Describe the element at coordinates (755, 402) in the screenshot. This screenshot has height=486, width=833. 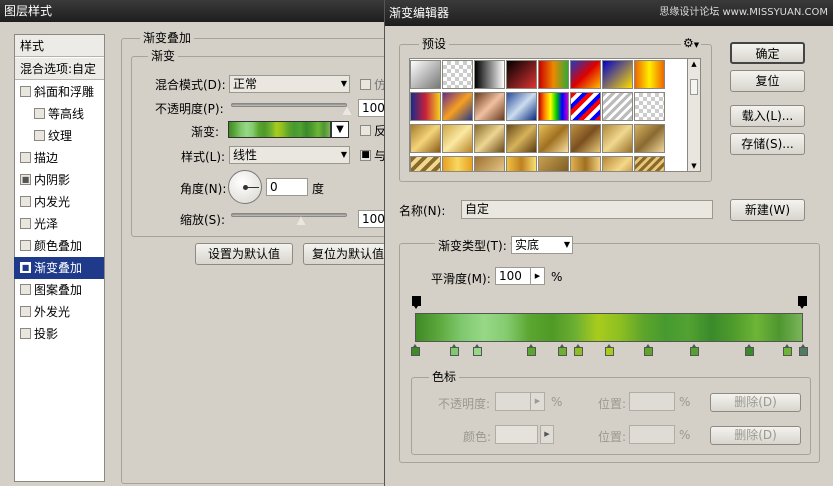
I see `stop-opacity-delete-button: 删除(D)` at that location.